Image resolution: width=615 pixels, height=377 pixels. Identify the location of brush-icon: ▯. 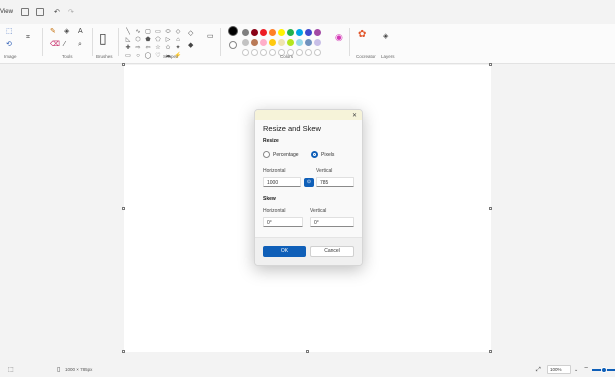
(103, 38).